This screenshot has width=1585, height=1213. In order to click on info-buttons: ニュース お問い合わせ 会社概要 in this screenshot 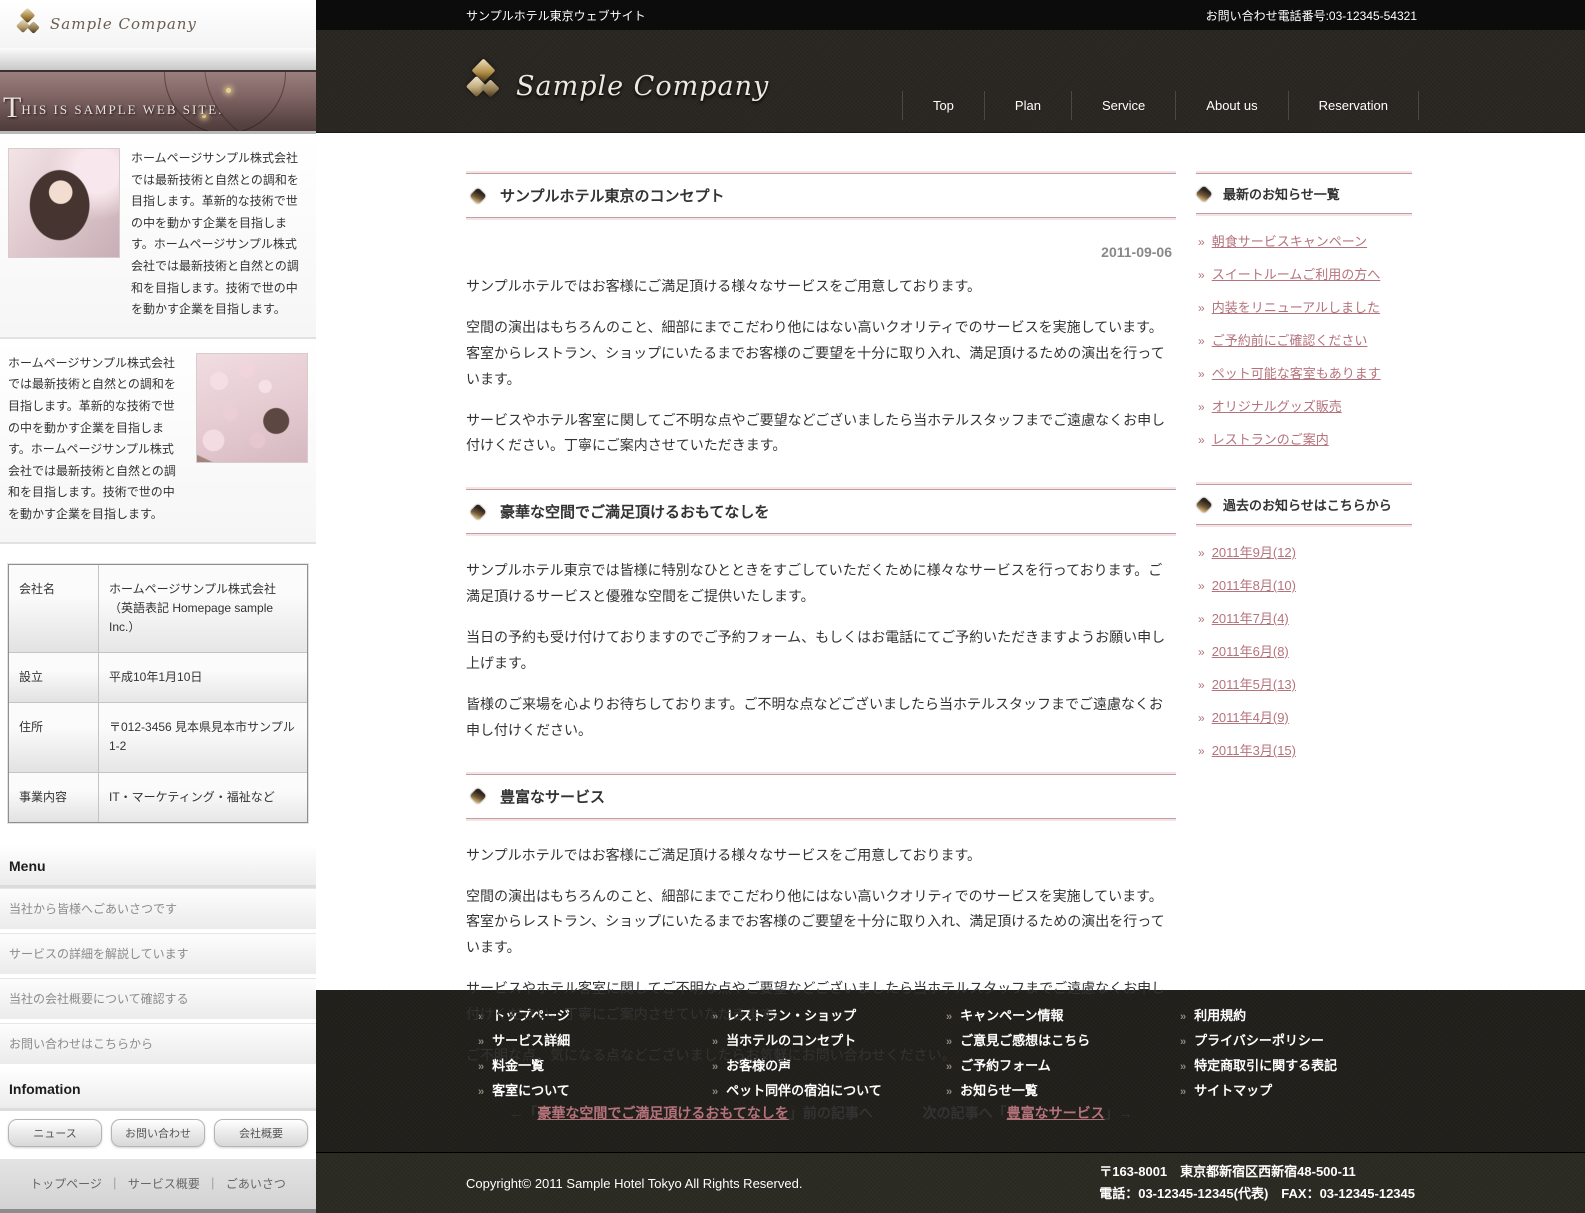, I will do `click(158, 1135)`.